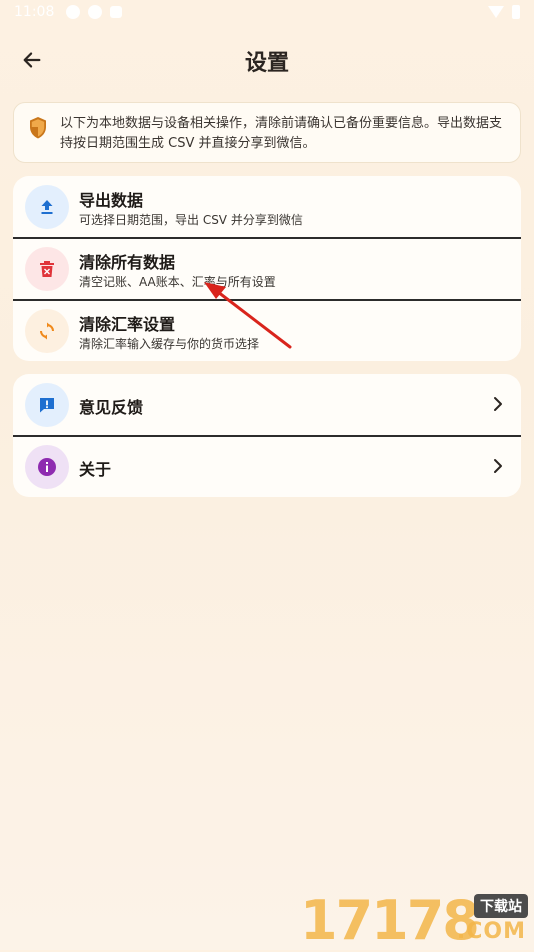 The image size is (534, 952). Describe the element at coordinates (47, 331) in the screenshot. I see `refresh-icon` at that location.